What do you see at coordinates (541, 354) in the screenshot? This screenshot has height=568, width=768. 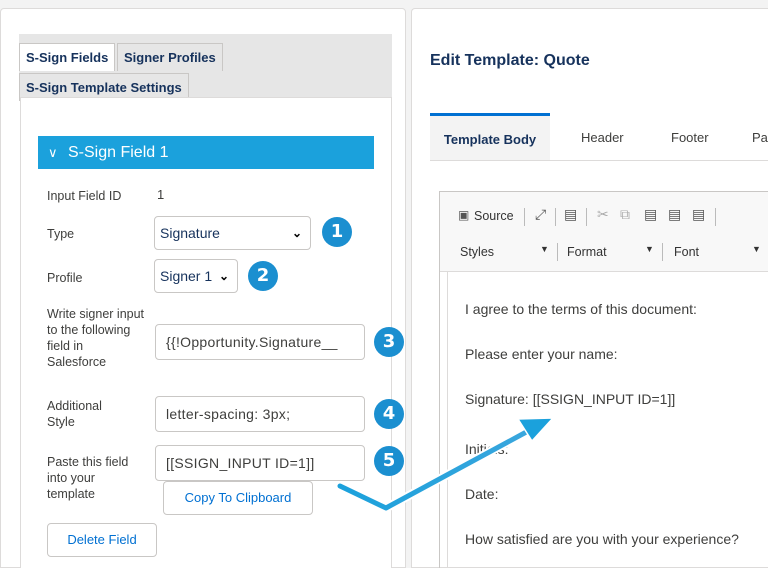 I see `doc-line: Please enter your name:` at bounding box center [541, 354].